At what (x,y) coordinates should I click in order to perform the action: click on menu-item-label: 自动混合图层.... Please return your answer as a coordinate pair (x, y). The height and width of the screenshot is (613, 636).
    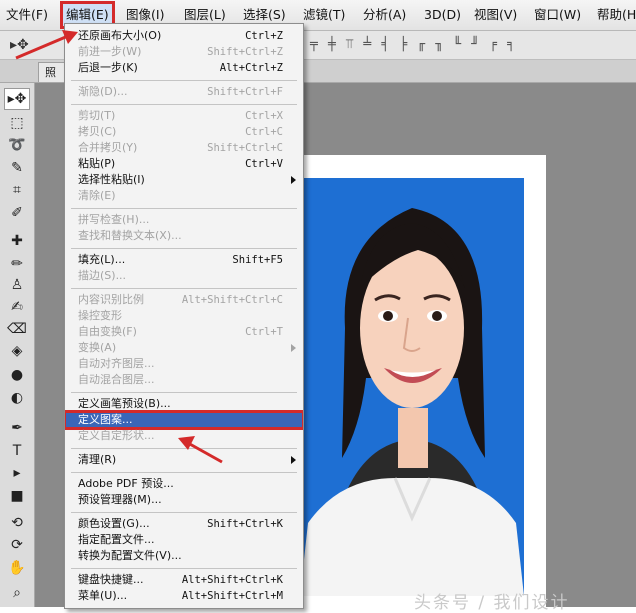
    Looking at the image, I should click on (116, 379).